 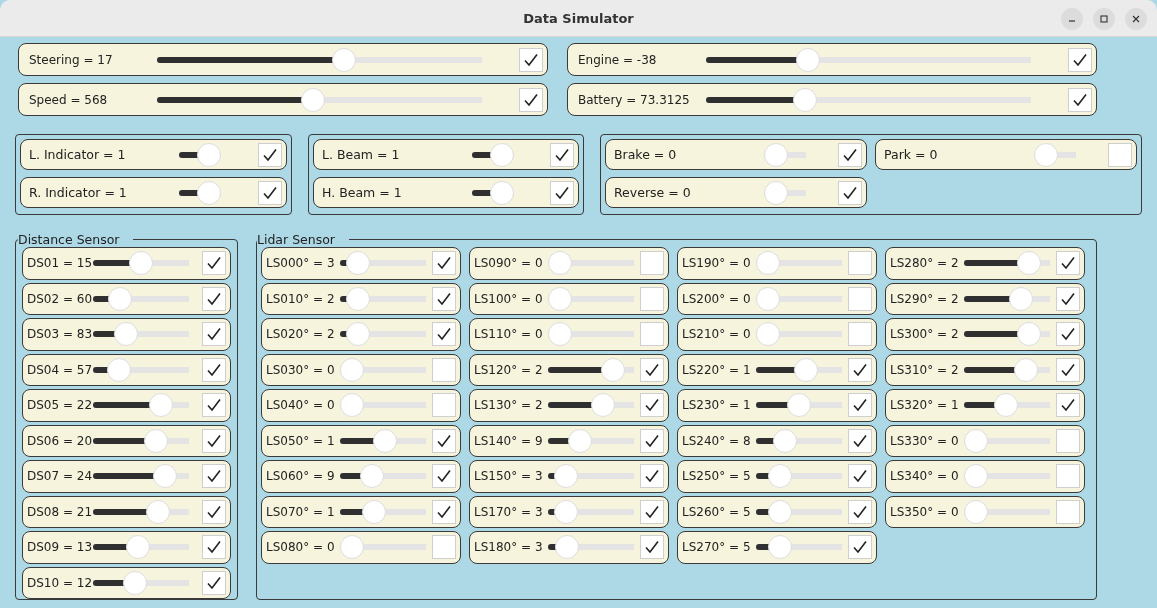 What do you see at coordinates (1072, 19) in the screenshot?
I see `minimize-button` at bounding box center [1072, 19].